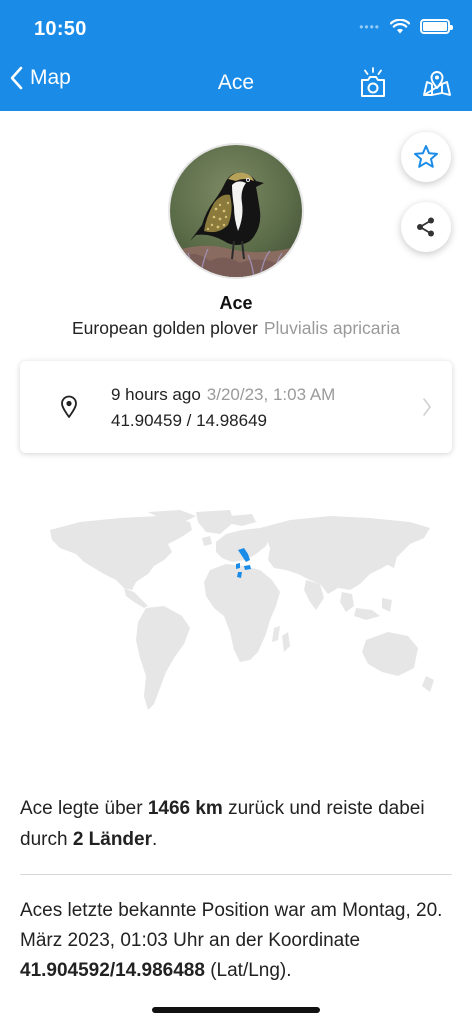  What do you see at coordinates (50, 77) in the screenshot?
I see `back-label: Map` at bounding box center [50, 77].